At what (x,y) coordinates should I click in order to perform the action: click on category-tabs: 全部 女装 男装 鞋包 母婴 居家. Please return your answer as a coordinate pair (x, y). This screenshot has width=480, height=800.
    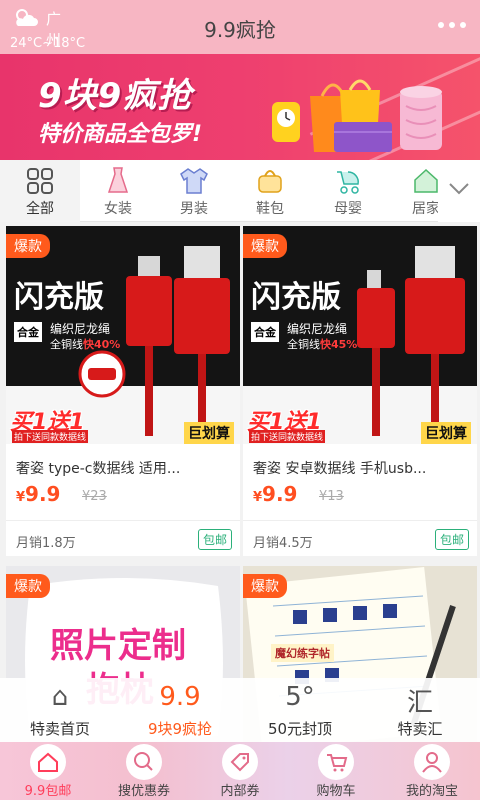
    Looking at the image, I should click on (240, 191).